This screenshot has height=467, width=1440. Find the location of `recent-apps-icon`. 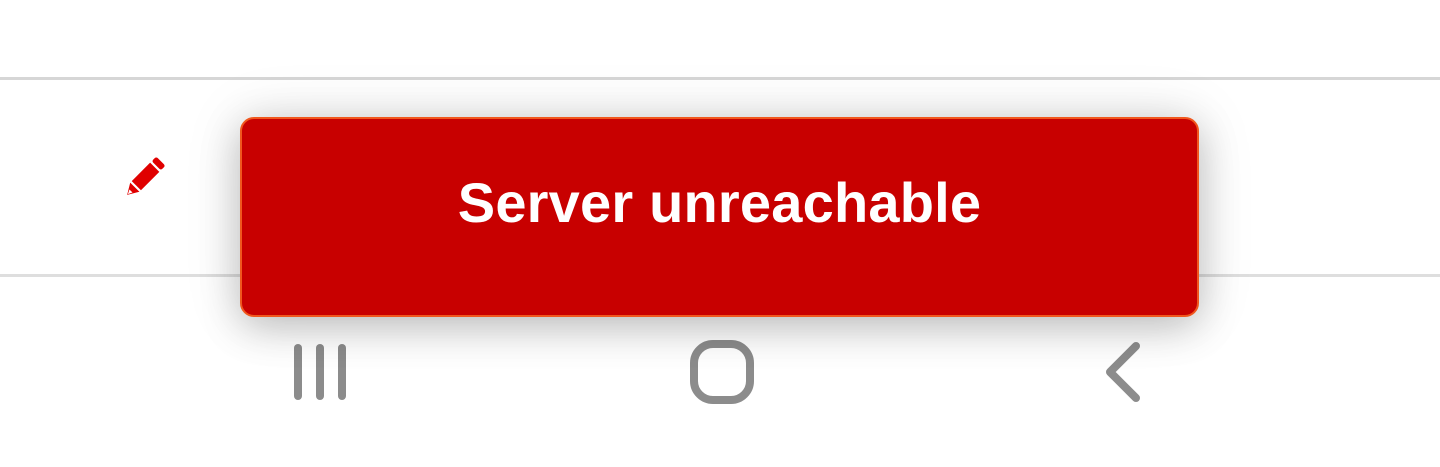

recent-apps-icon is located at coordinates (320, 372).